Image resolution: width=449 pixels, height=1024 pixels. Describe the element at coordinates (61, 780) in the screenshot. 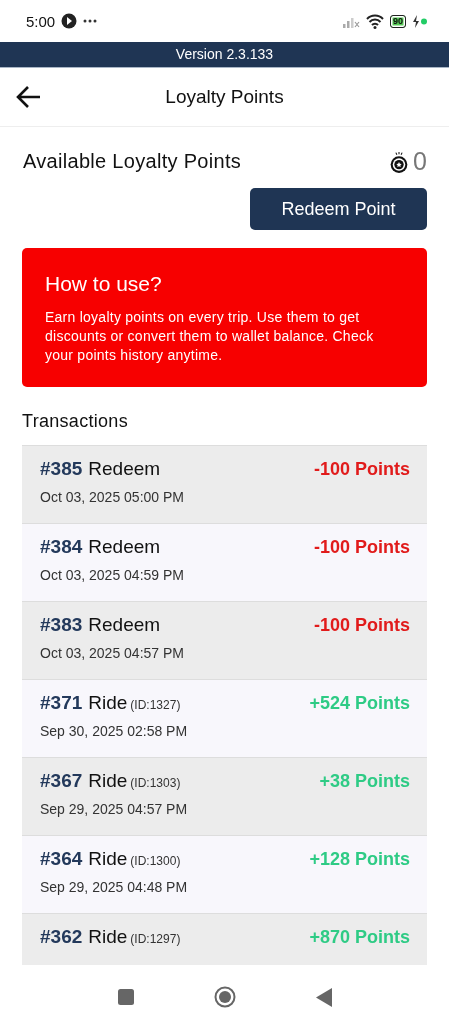

I see `transaction-number: #367` at that location.